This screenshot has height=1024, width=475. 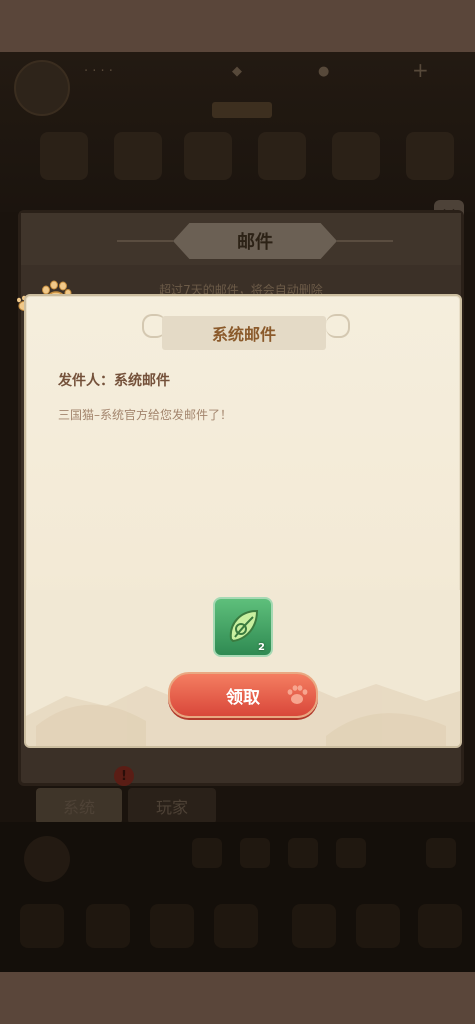 What do you see at coordinates (420, 70) in the screenshot?
I see `add-resource-icon: +` at bounding box center [420, 70].